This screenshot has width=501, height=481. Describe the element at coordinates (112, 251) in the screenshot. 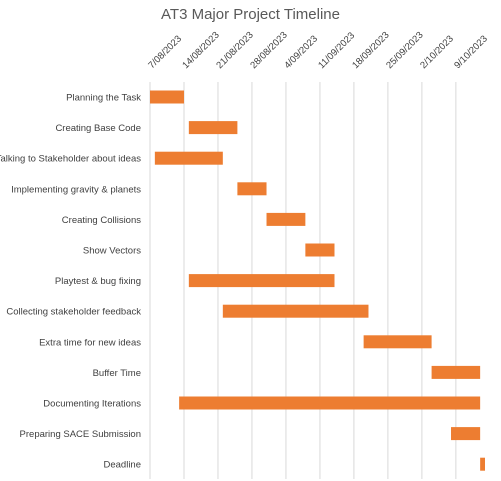

I see `task-label: Show Vectors` at that location.